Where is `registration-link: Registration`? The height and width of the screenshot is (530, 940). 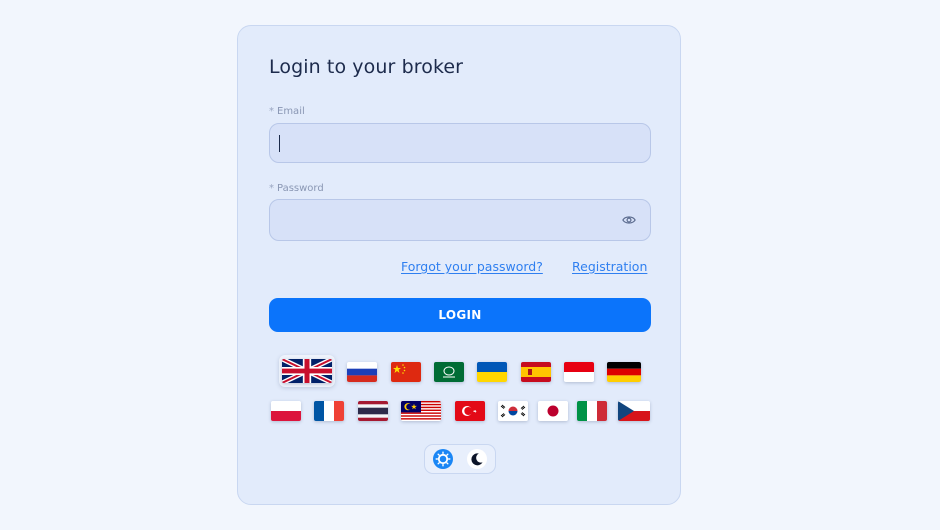
registration-link: Registration is located at coordinates (609, 266).